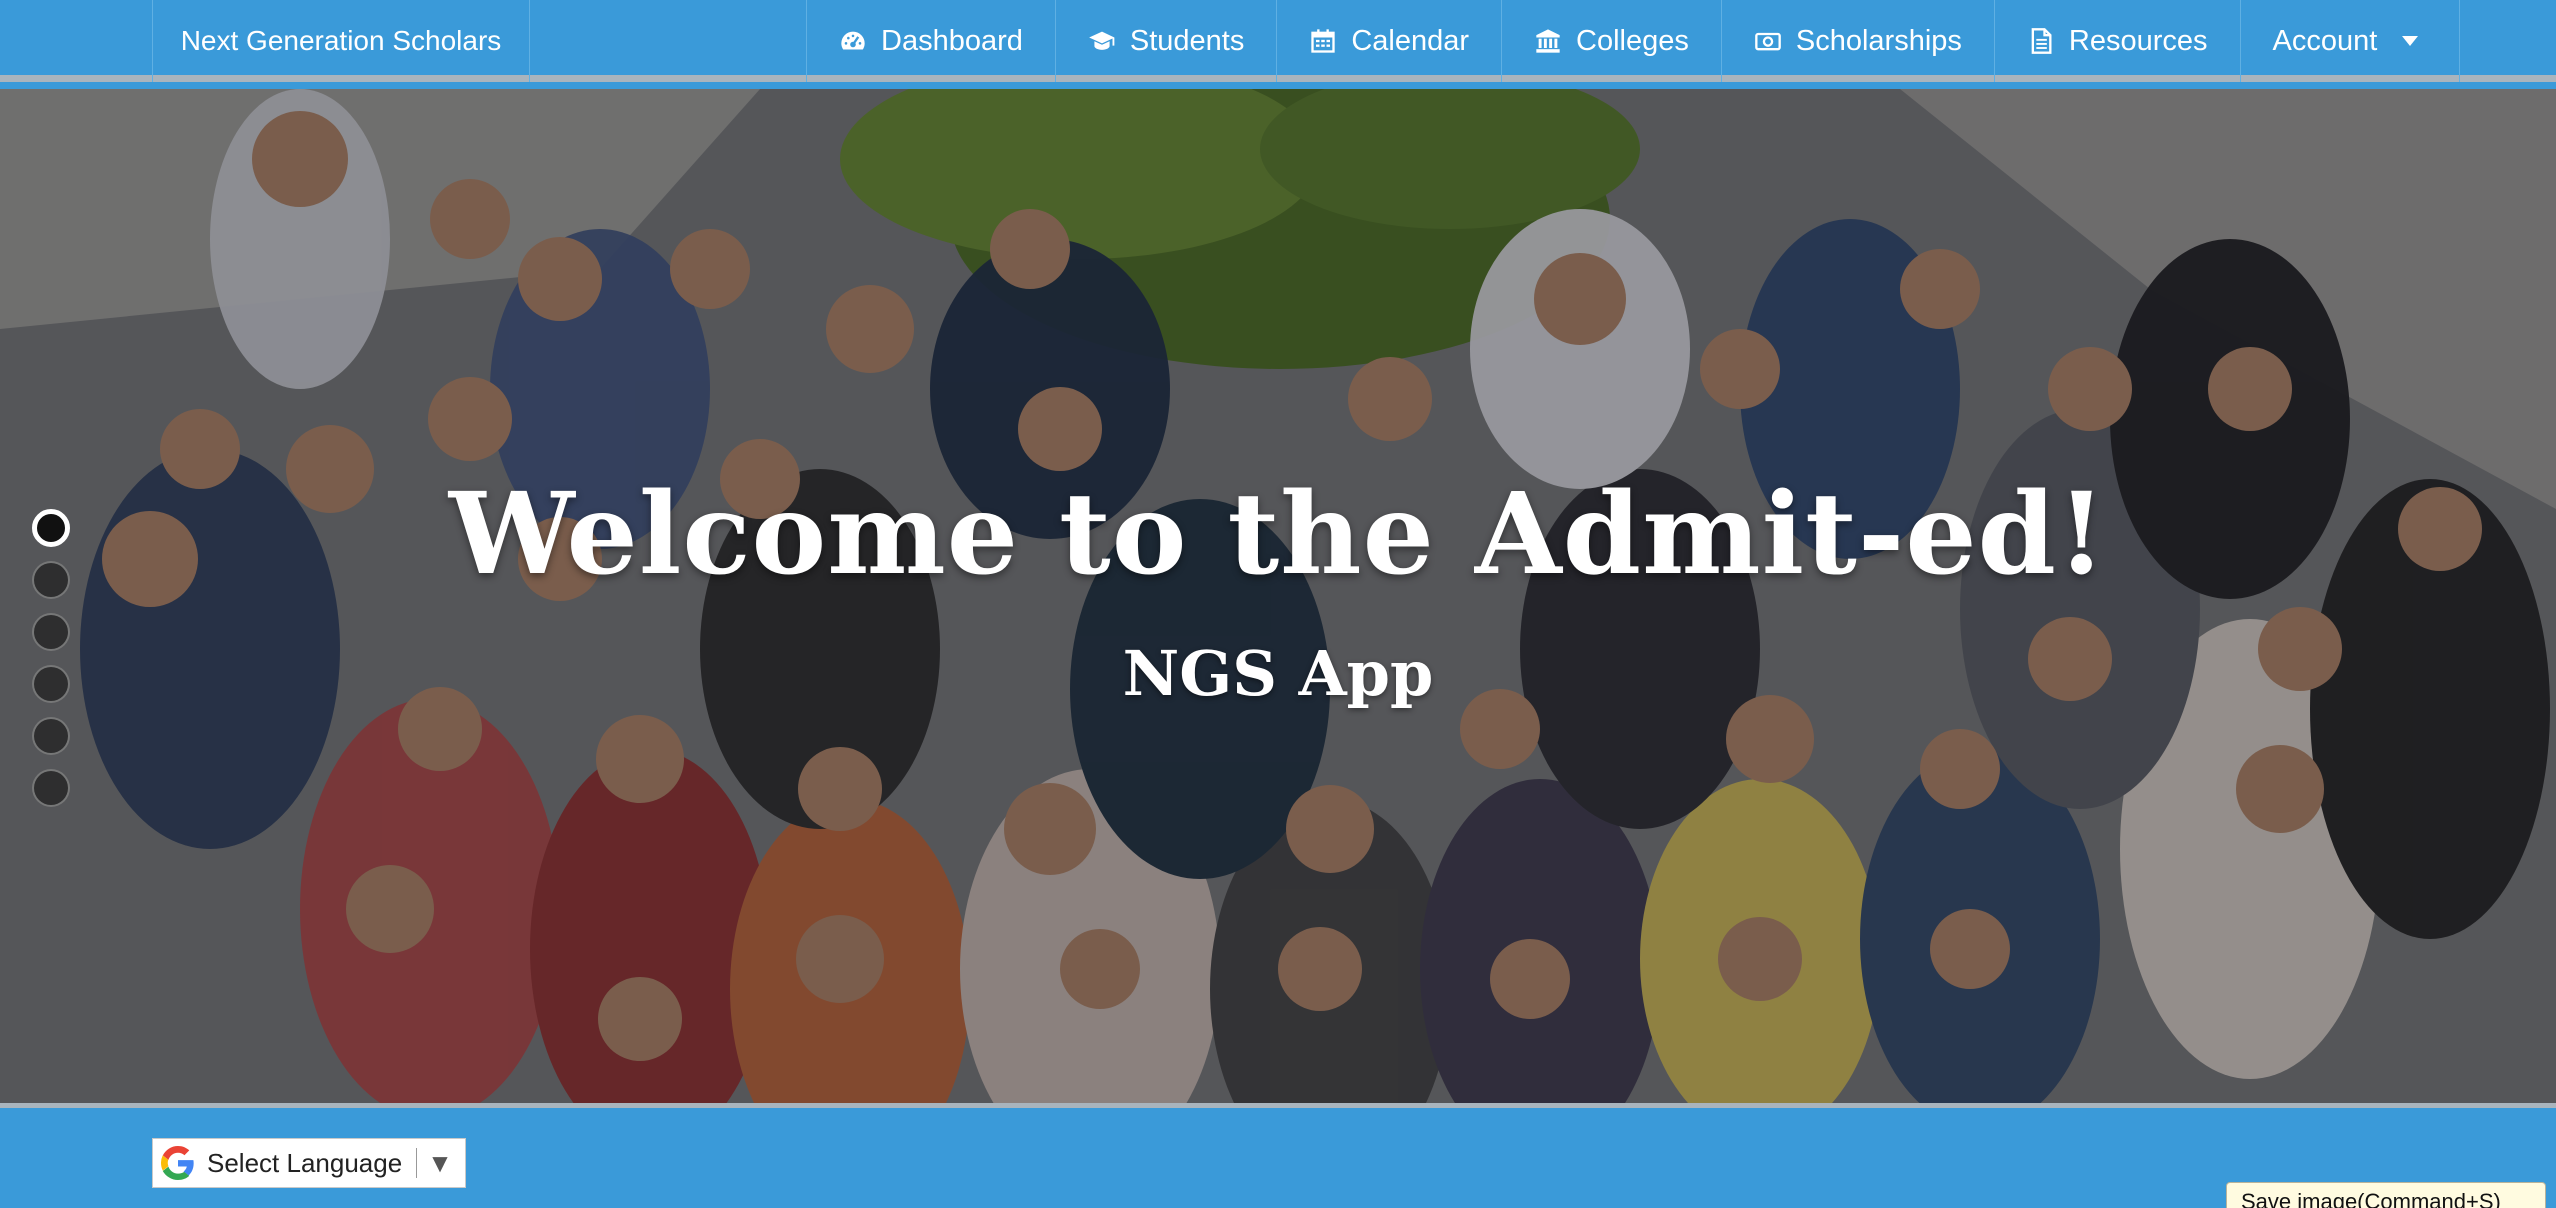 The image size is (2556, 1208). I want to click on nav-label: Resources, so click(2138, 40).